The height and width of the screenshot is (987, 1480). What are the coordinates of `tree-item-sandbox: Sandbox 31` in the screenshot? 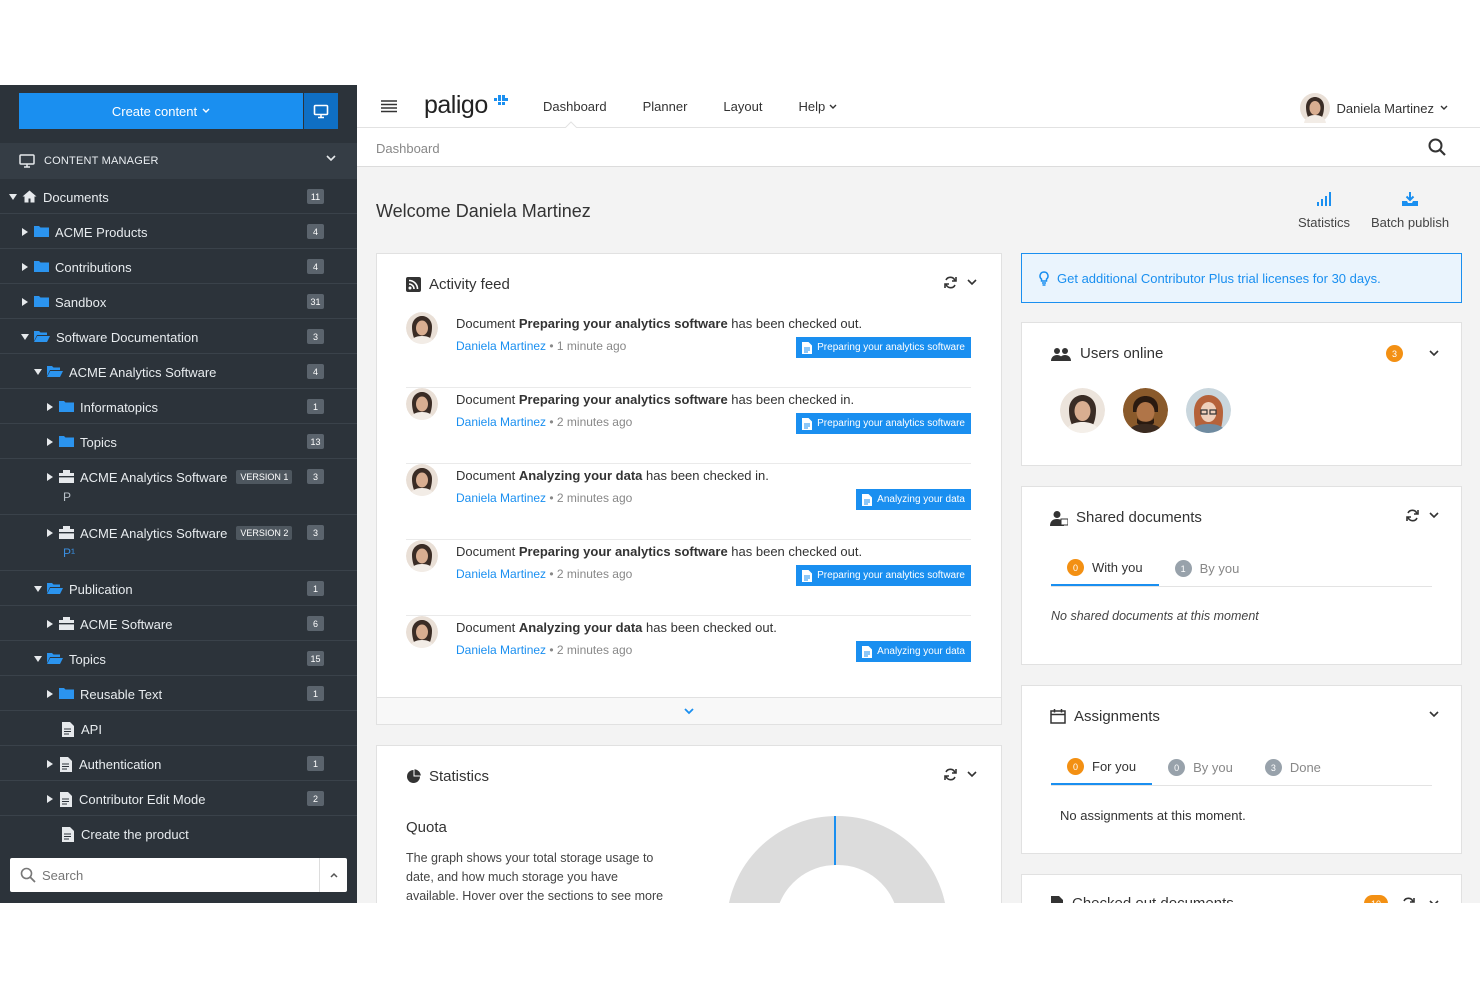 It's located at (178, 302).